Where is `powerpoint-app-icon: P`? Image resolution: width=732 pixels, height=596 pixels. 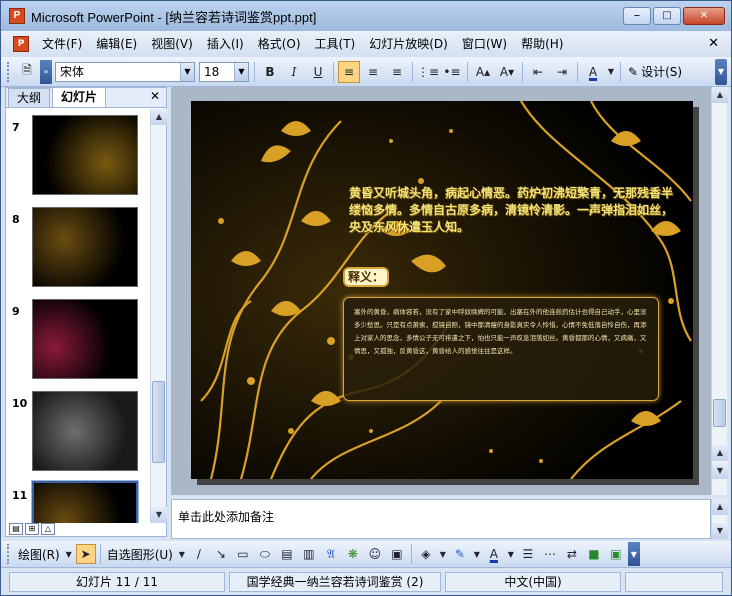 powerpoint-app-icon: P is located at coordinates (17, 16).